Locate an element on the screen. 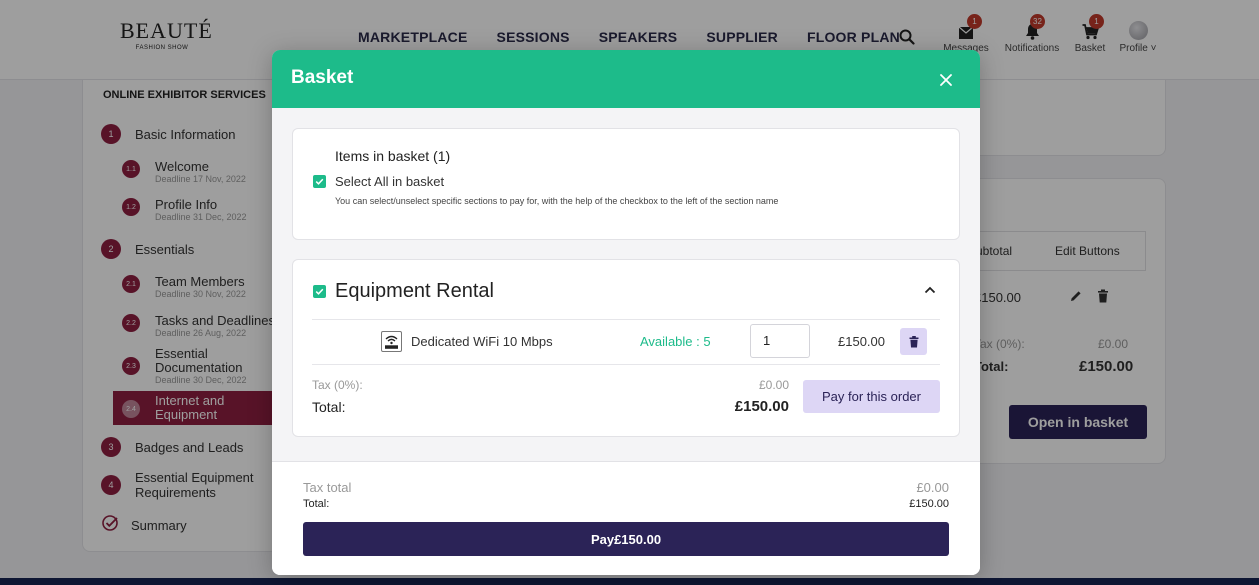 This screenshot has width=1259, height=585. section-checkbox is located at coordinates (319, 291).